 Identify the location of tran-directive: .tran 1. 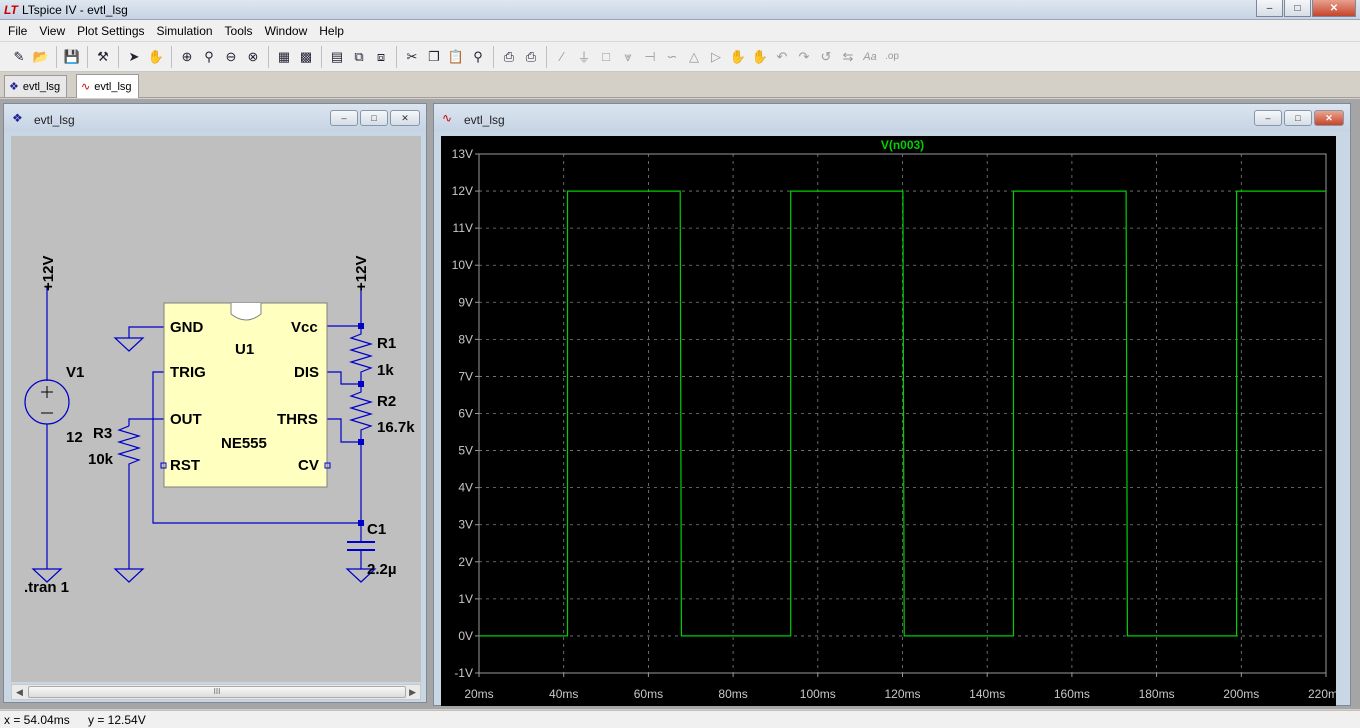
(46, 587).